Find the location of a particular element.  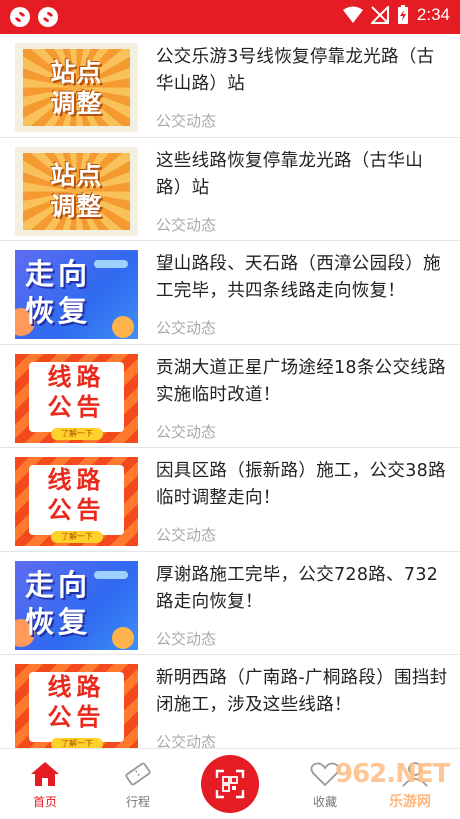

no-signal-icon is located at coordinates (379, 15).